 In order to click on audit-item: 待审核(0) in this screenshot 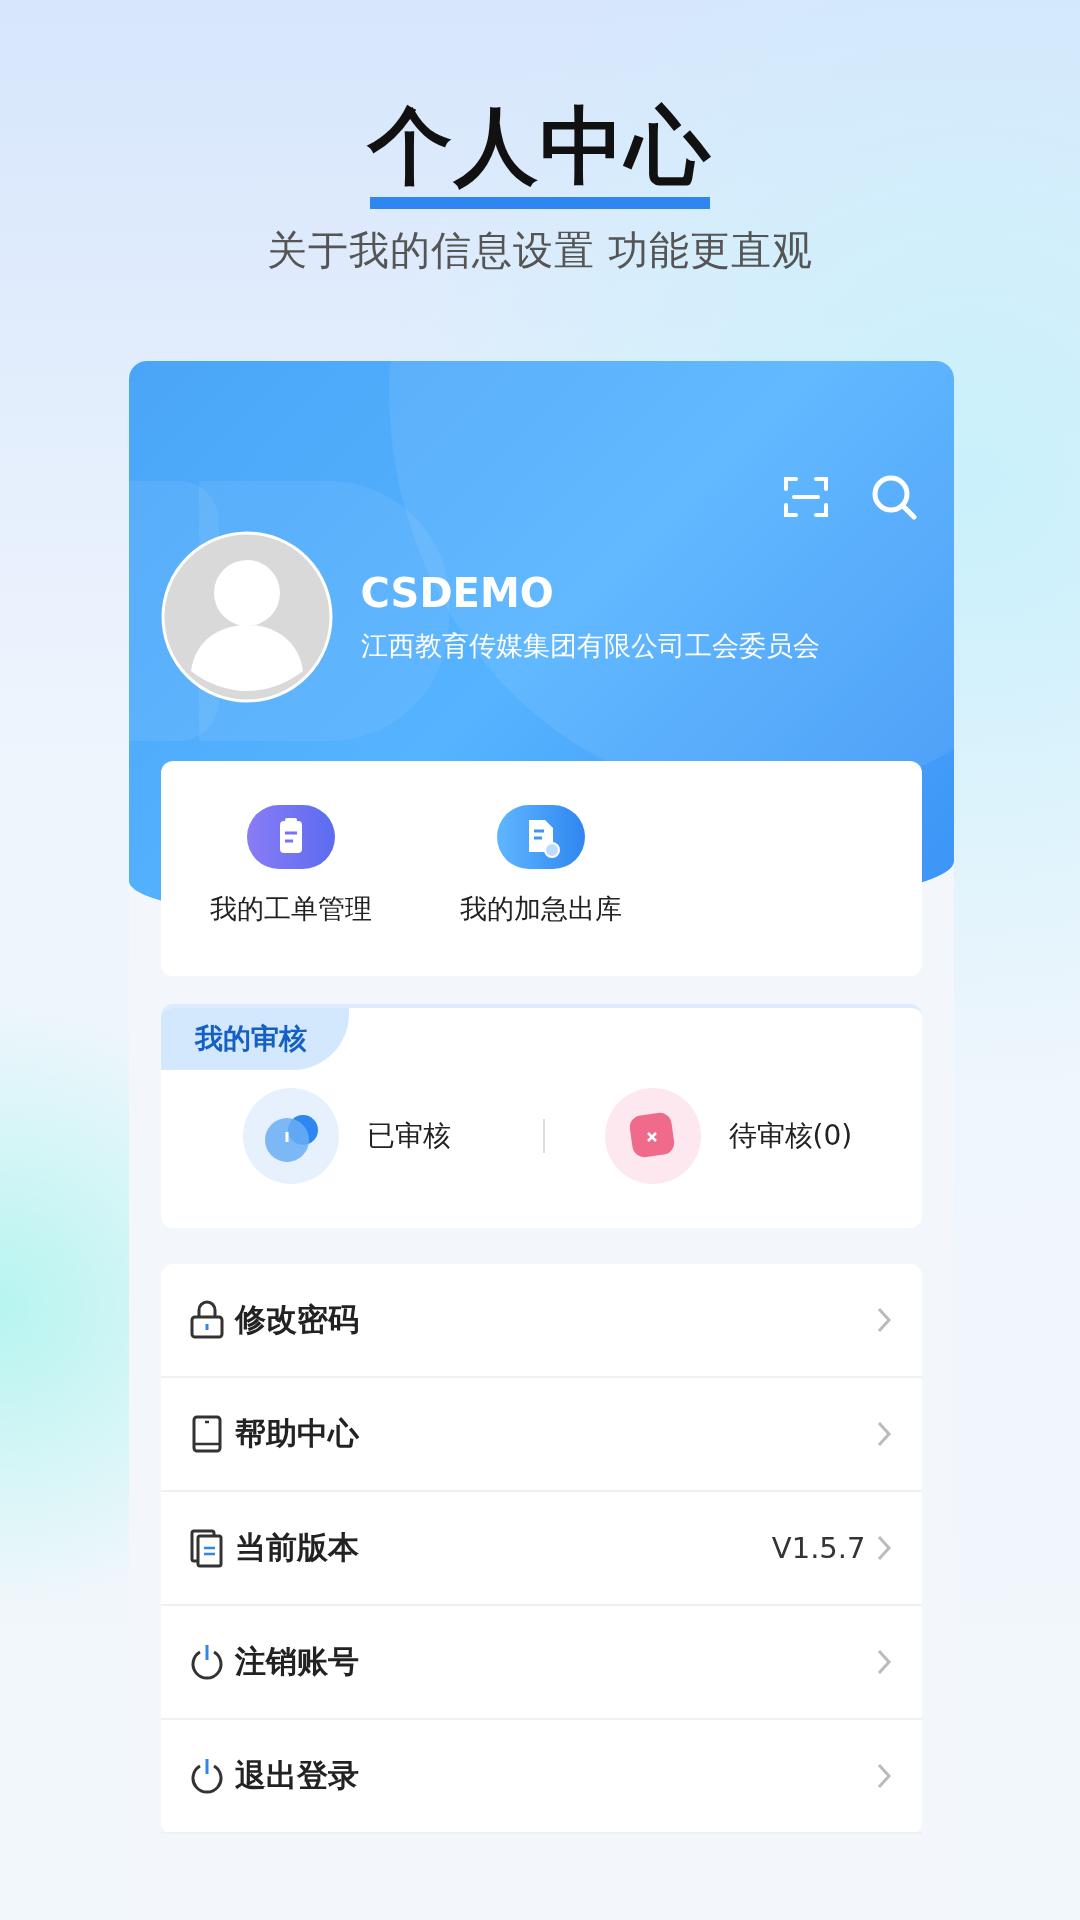, I will do `click(754, 1136)`.